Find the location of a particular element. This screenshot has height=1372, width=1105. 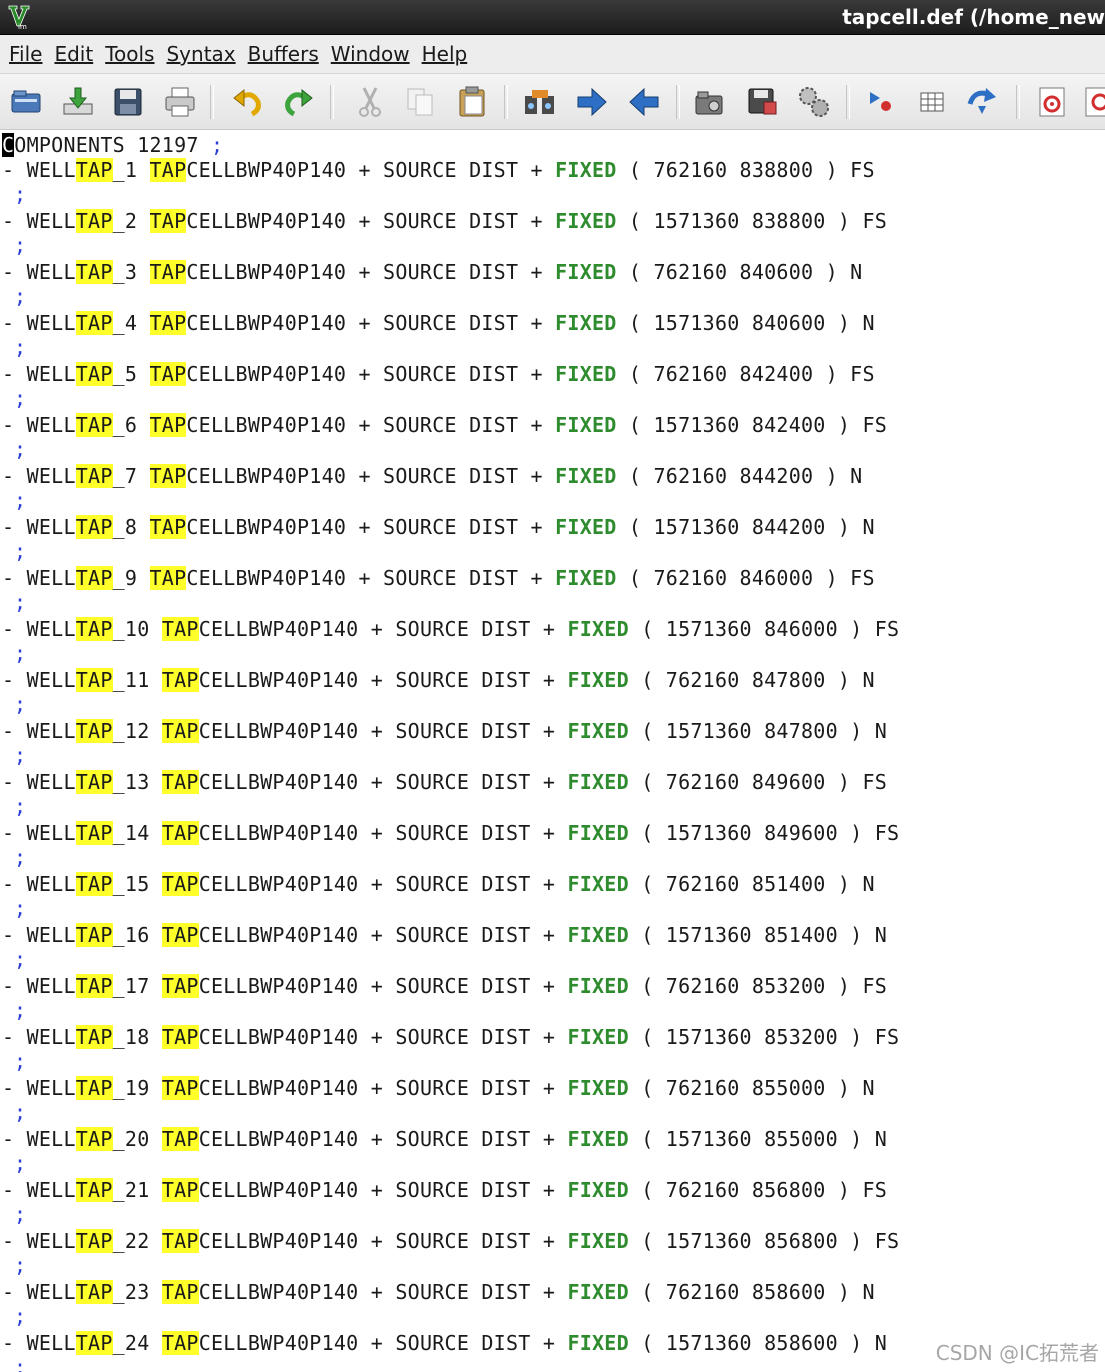

prev-arrow-icon is located at coordinates (644, 102).